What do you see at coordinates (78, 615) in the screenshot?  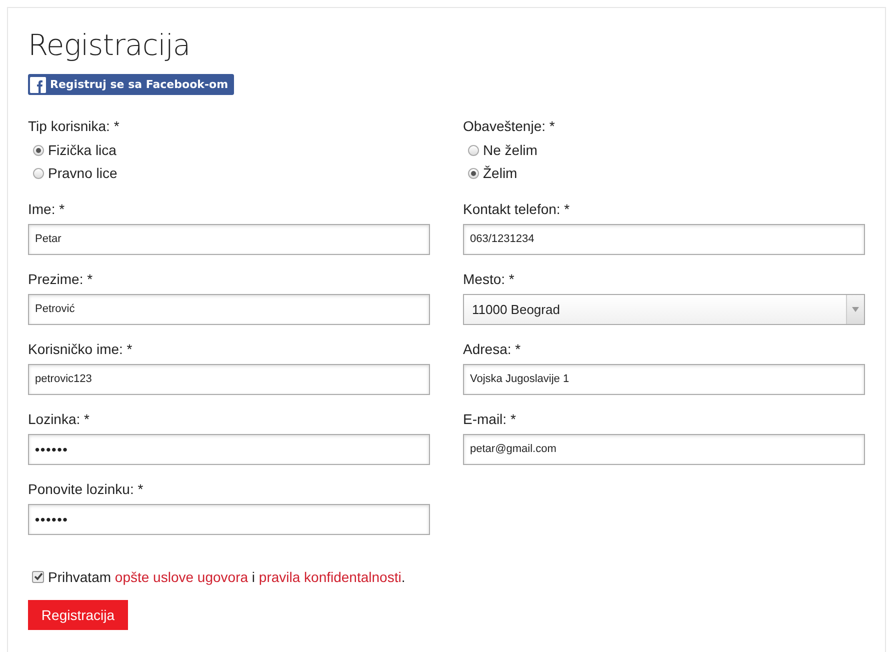 I see `register-button: Registracija` at bounding box center [78, 615].